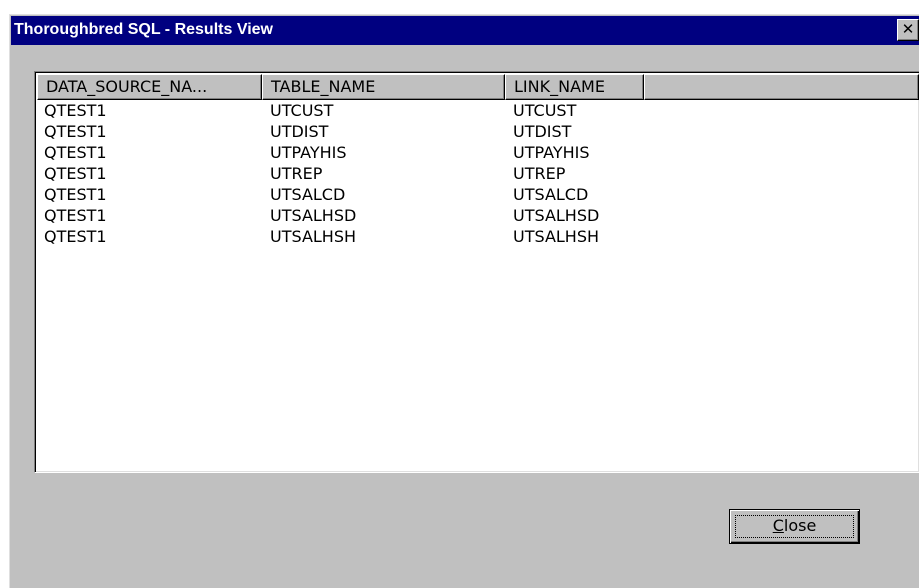 This screenshot has width=919, height=588. I want to click on table-row: QTEST1 UTSALHSD UTSALHSD, so click(477, 215).